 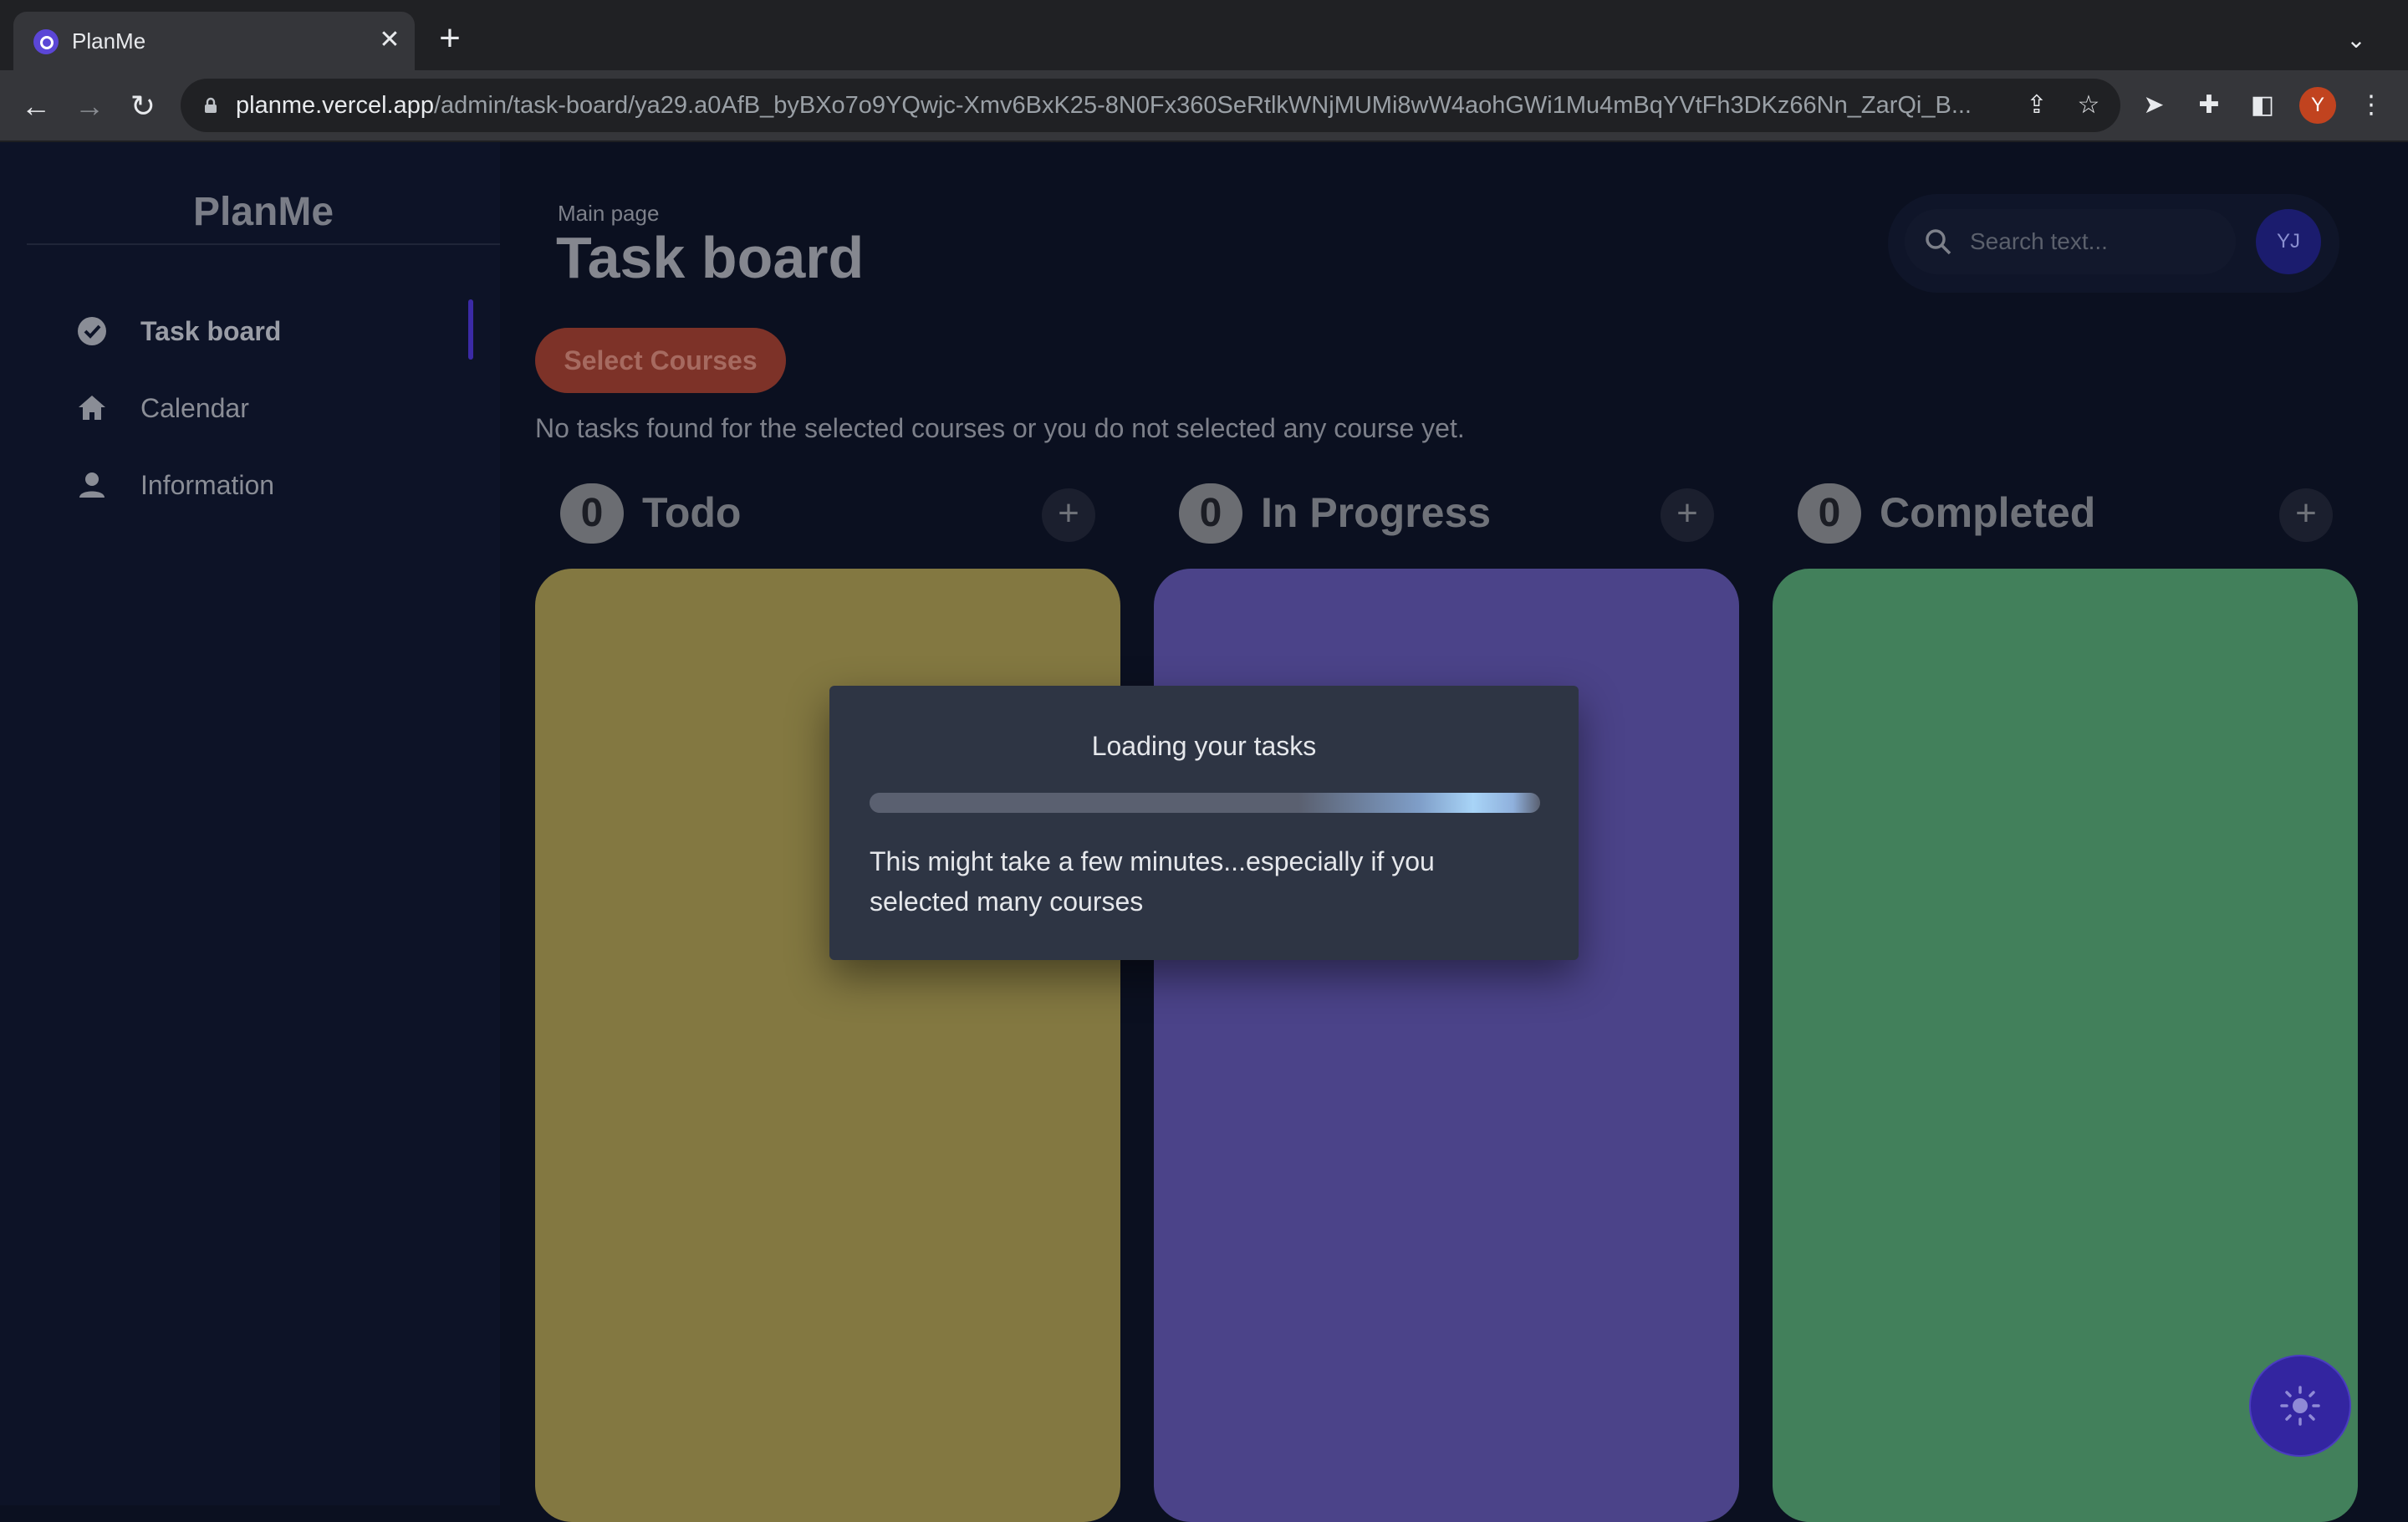 I want to click on column-title: Completed, so click(x=1988, y=512).